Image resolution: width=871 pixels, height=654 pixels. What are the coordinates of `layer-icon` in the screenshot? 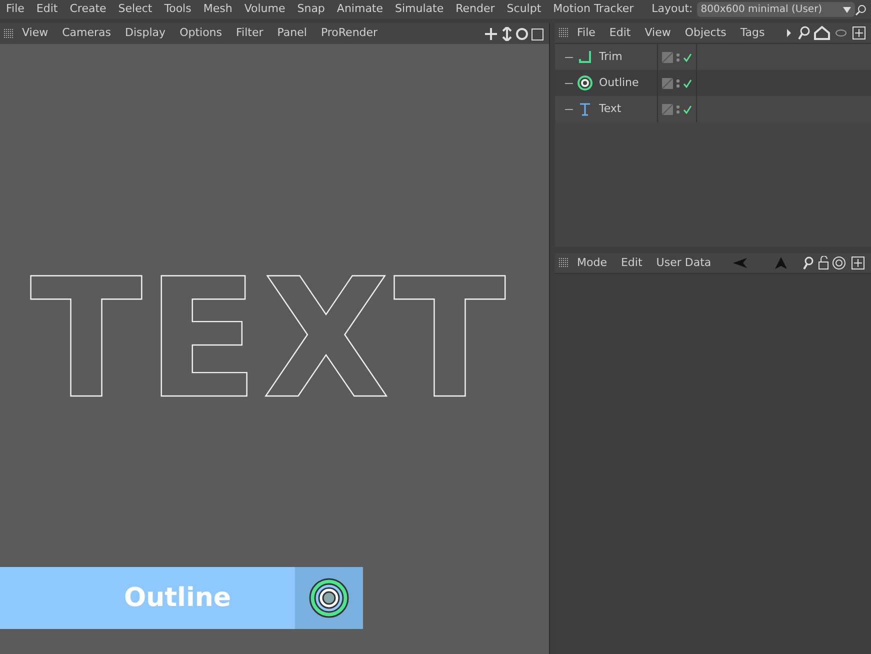 It's located at (667, 83).